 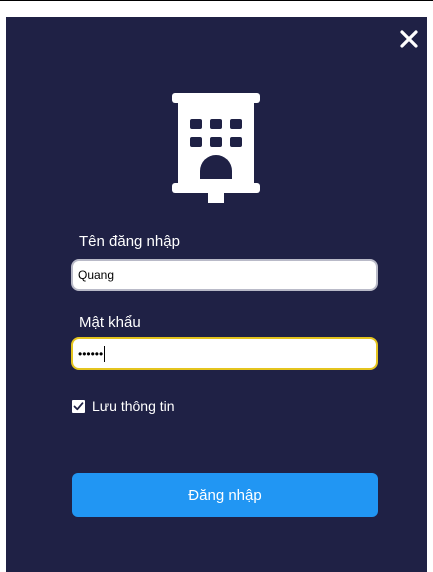 I want to click on close-button, so click(x=409, y=39).